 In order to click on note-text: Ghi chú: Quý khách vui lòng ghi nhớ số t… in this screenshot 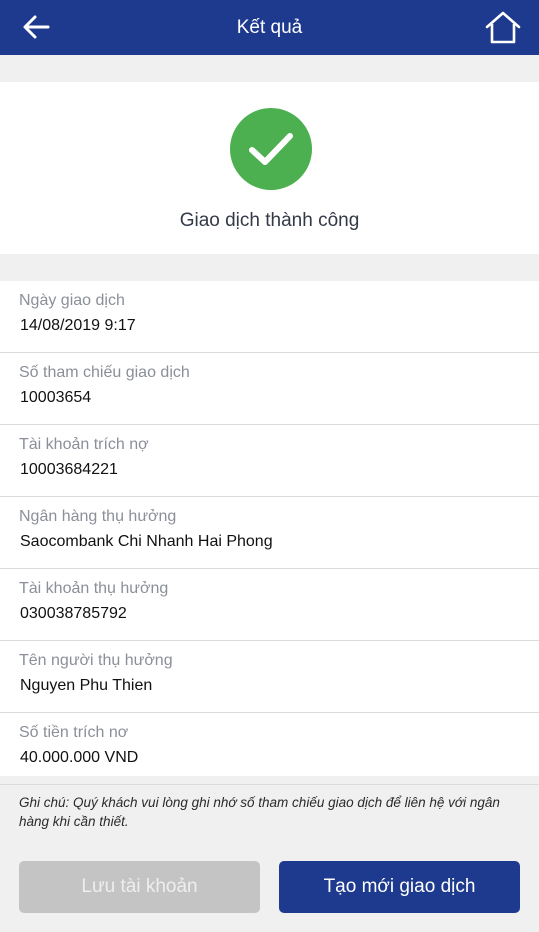, I will do `click(259, 812)`.